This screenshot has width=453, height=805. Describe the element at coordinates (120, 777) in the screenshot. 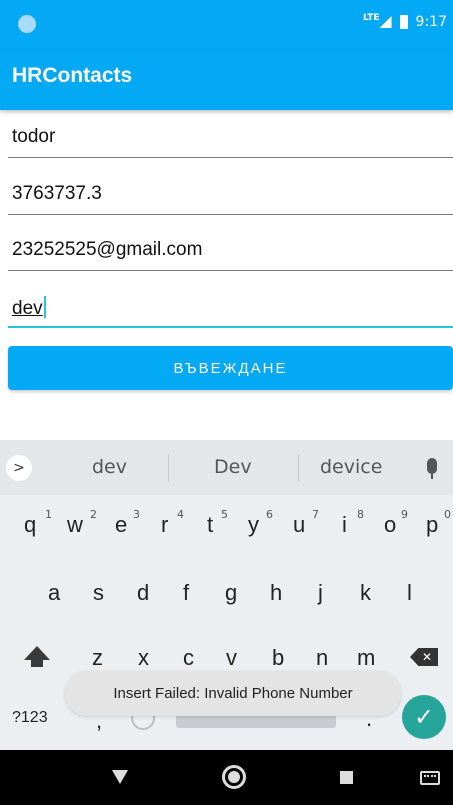

I see `back-icon` at that location.